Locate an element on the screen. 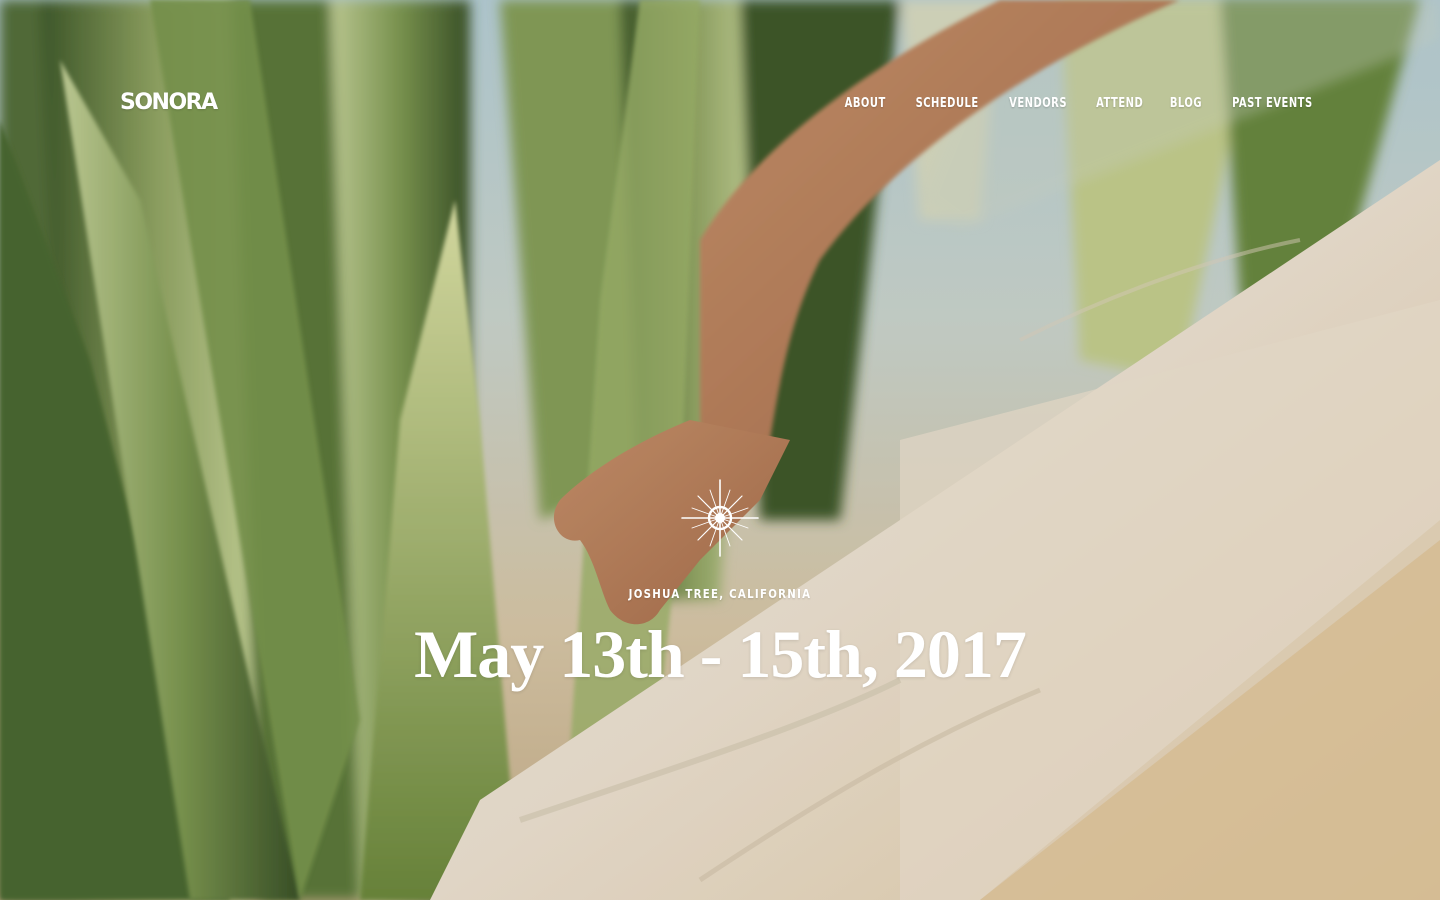  nav-link-vendors: Vendors is located at coordinates (1038, 104).